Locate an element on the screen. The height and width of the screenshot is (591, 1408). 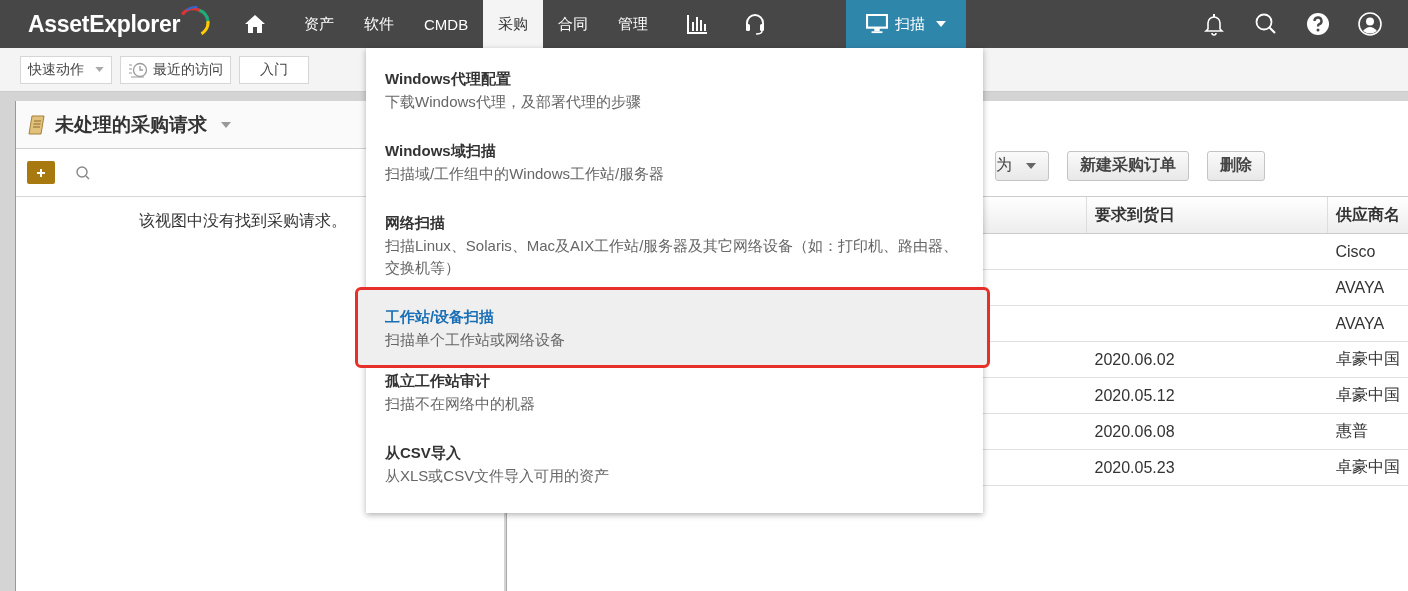
toolbar-button: 新建采购订单 is located at coordinates (1128, 165).